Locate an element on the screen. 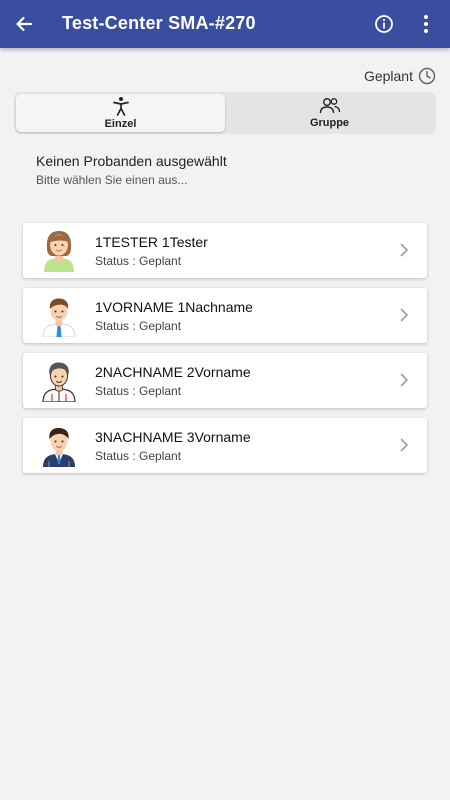 The height and width of the screenshot is (800, 450). info-button is located at coordinates (384, 24).